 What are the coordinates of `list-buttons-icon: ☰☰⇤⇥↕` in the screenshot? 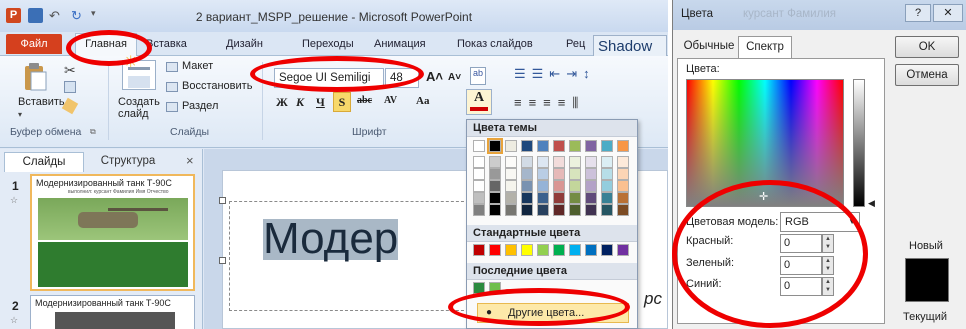 It's located at (555, 74).